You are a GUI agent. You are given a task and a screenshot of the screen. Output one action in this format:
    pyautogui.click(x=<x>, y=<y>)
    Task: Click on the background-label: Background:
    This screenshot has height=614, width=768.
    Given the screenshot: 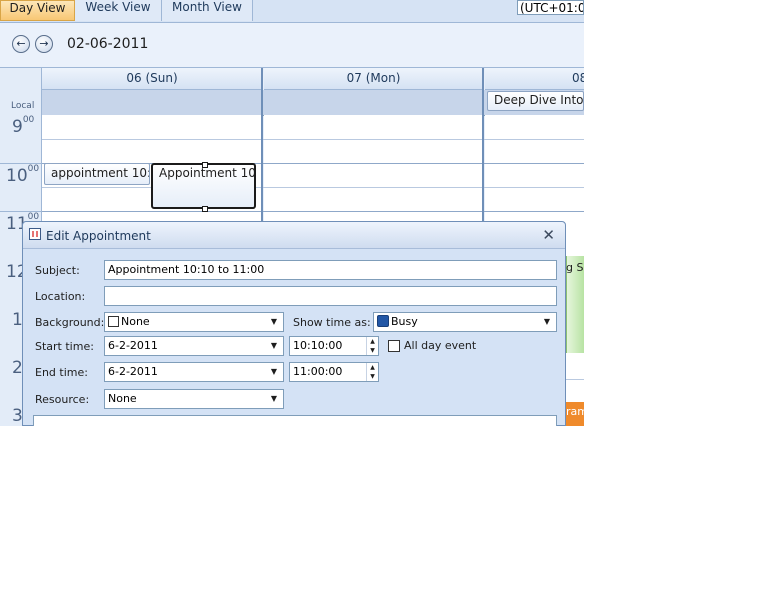 What is the action you would take?
    pyautogui.click(x=70, y=322)
    